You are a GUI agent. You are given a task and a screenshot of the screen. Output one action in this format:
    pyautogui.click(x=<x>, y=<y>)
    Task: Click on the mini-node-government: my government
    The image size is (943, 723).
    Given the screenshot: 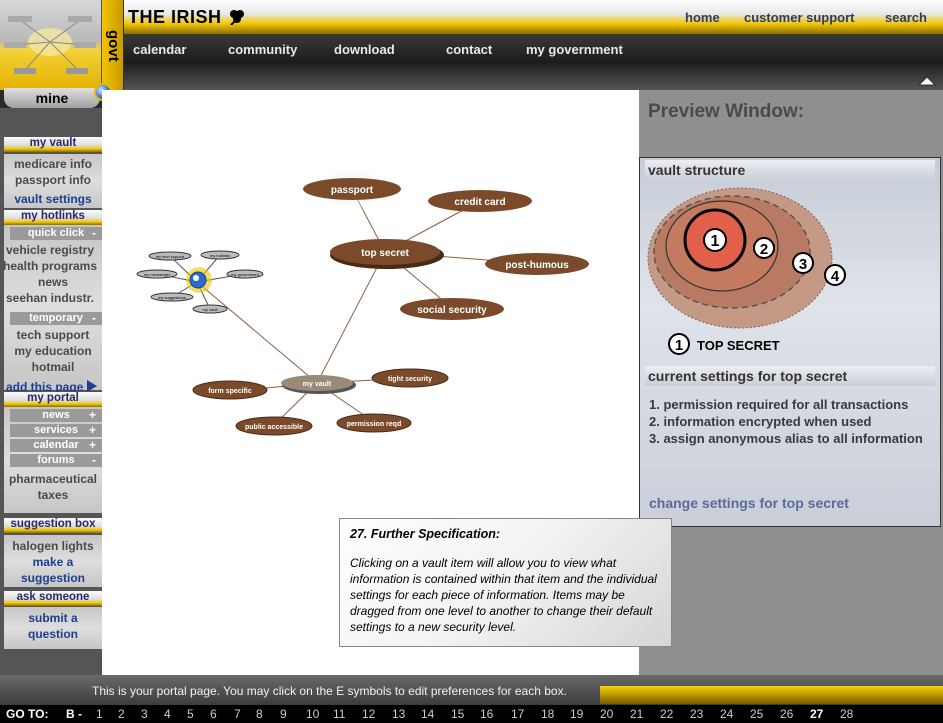 What is the action you would take?
    pyautogui.click(x=245, y=274)
    